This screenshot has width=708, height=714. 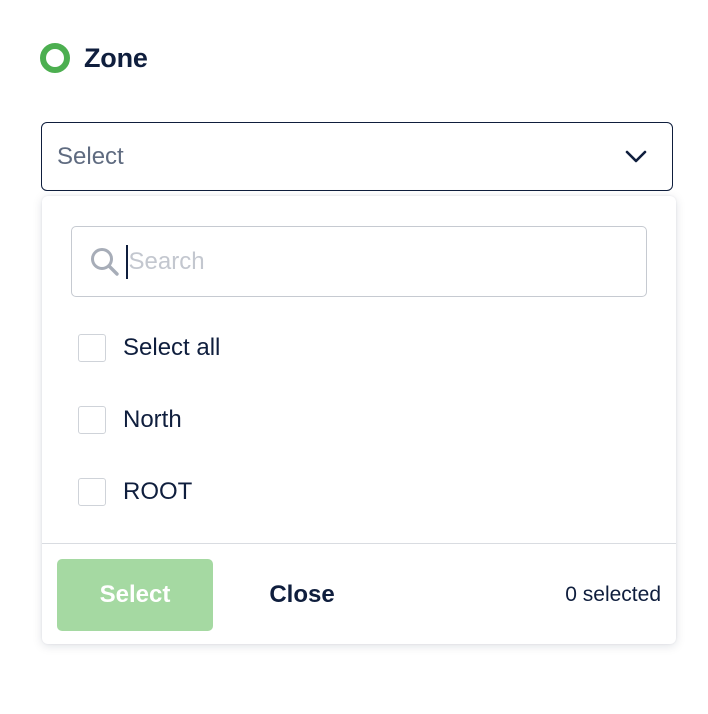 What do you see at coordinates (158, 491) in the screenshot?
I see `option-label: ROOT` at bounding box center [158, 491].